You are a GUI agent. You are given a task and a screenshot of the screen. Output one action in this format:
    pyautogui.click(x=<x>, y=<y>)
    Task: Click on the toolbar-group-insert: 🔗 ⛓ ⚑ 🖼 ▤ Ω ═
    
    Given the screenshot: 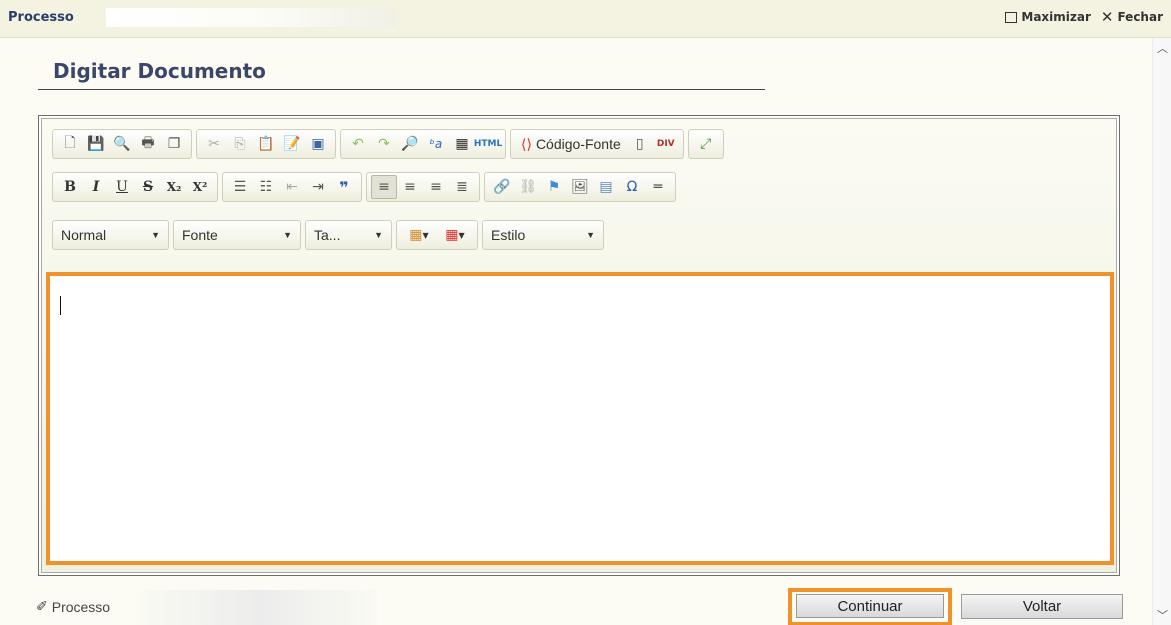 What is the action you would take?
    pyautogui.click(x=580, y=187)
    